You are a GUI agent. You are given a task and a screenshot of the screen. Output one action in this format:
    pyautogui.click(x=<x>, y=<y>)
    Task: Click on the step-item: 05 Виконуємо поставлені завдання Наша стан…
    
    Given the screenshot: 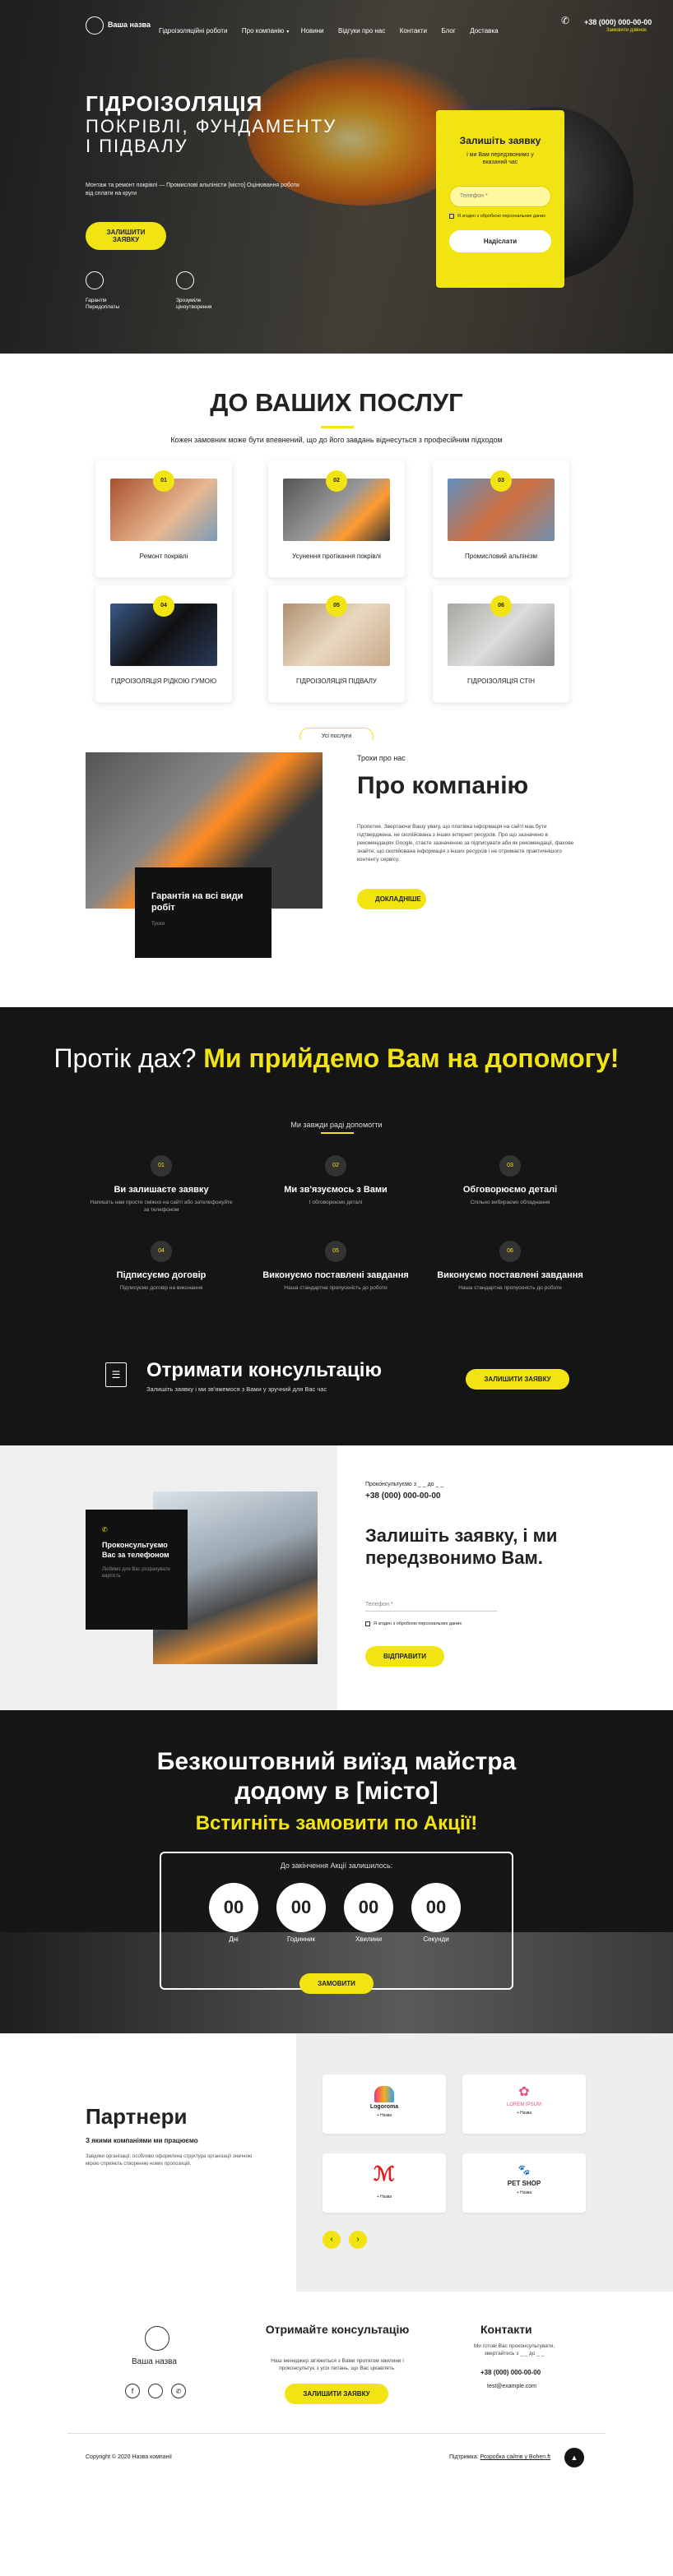 What is the action you would take?
    pyautogui.click(x=336, y=1266)
    